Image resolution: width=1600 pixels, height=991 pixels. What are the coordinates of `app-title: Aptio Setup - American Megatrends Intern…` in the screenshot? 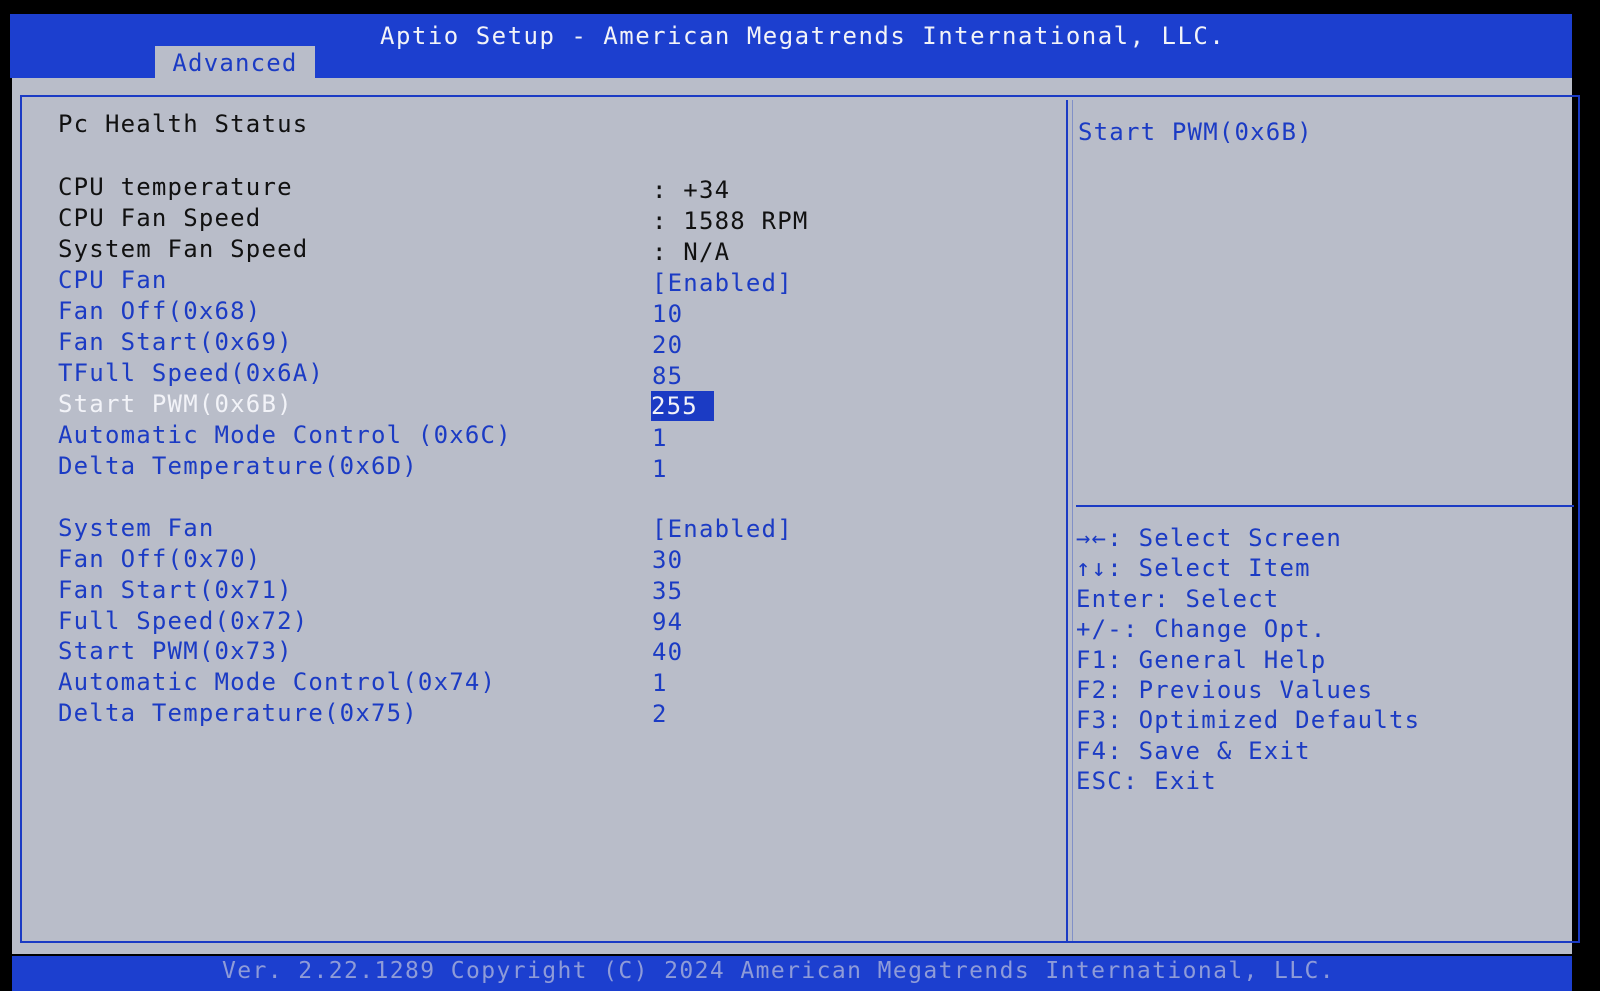 It's located at (803, 36).